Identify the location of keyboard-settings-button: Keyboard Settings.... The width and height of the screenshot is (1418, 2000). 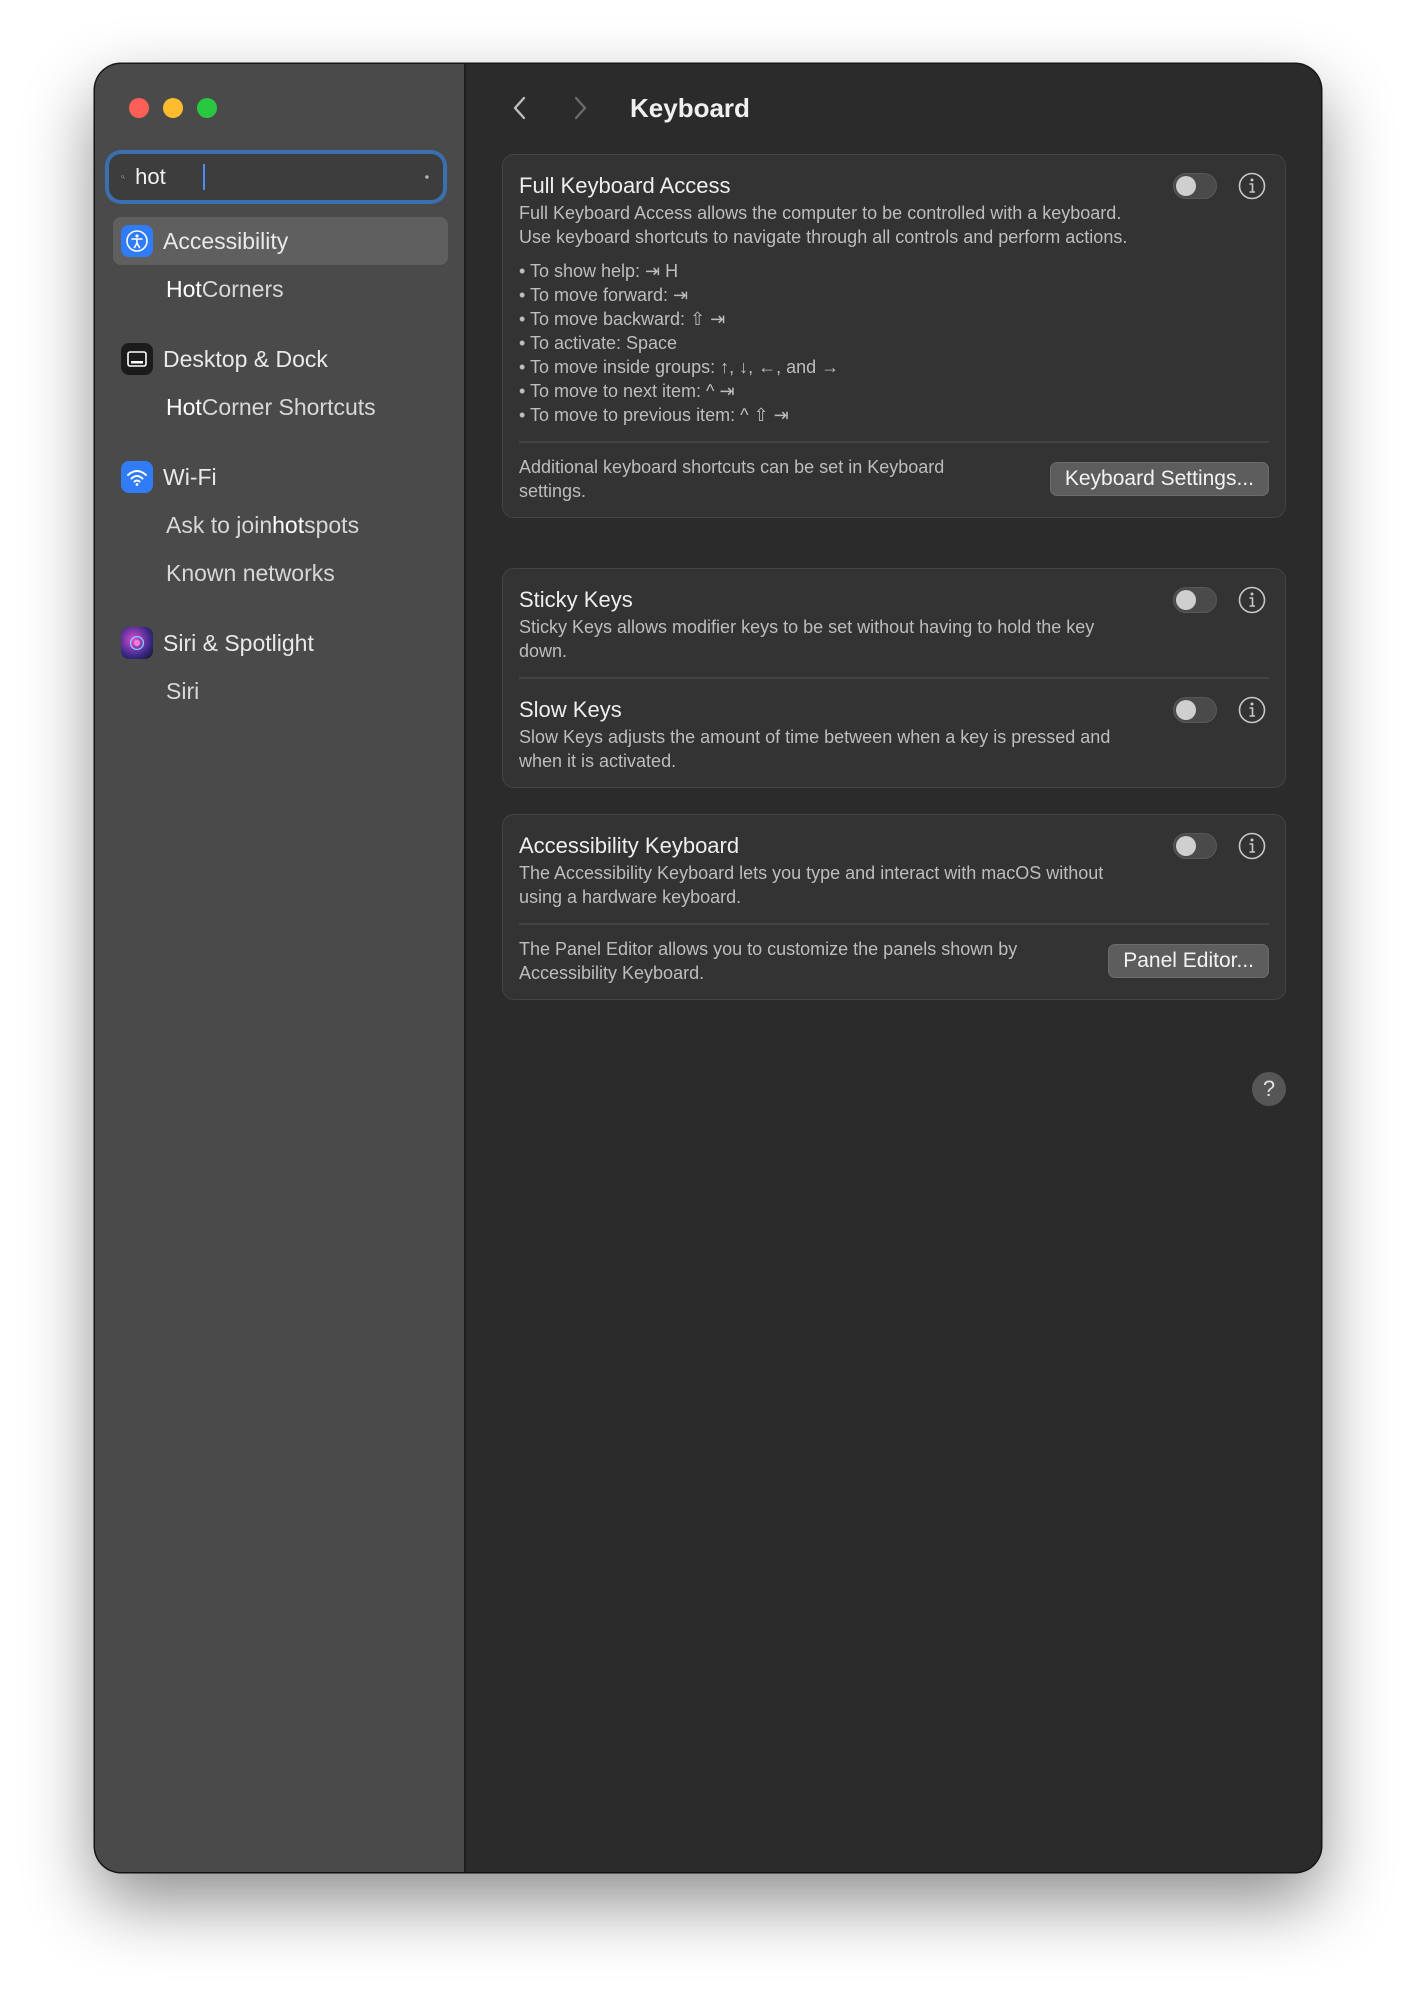
(1159, 478).